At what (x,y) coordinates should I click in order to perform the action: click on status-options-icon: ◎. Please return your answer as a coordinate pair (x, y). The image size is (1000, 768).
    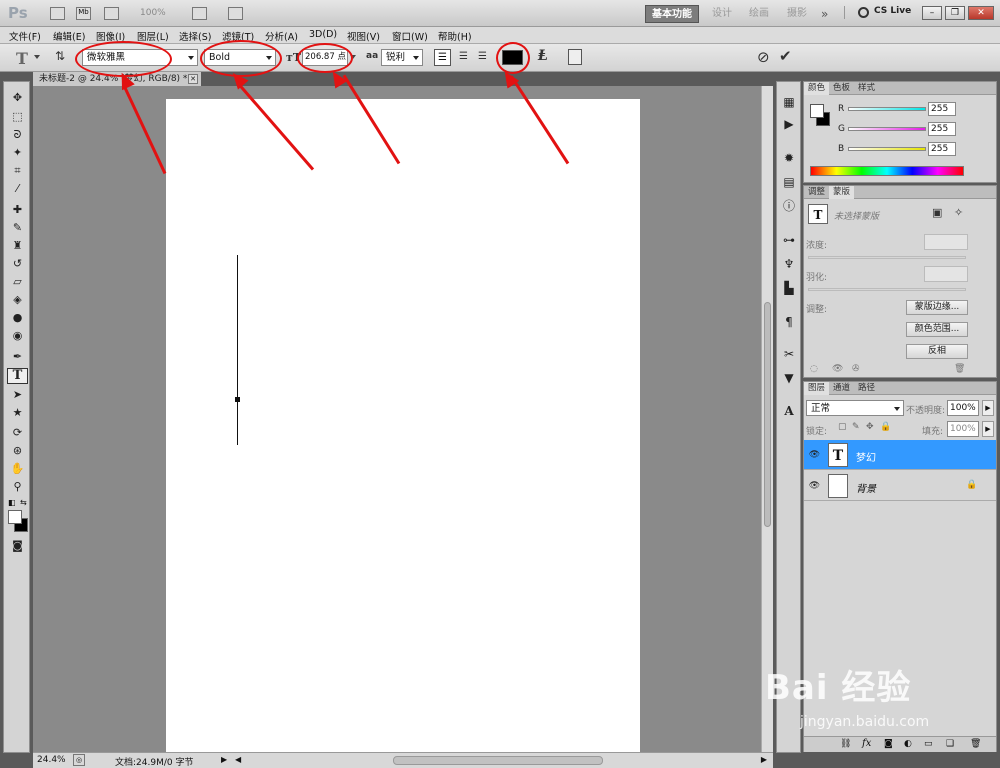
    Looking at the image, I should click on (79, 760).